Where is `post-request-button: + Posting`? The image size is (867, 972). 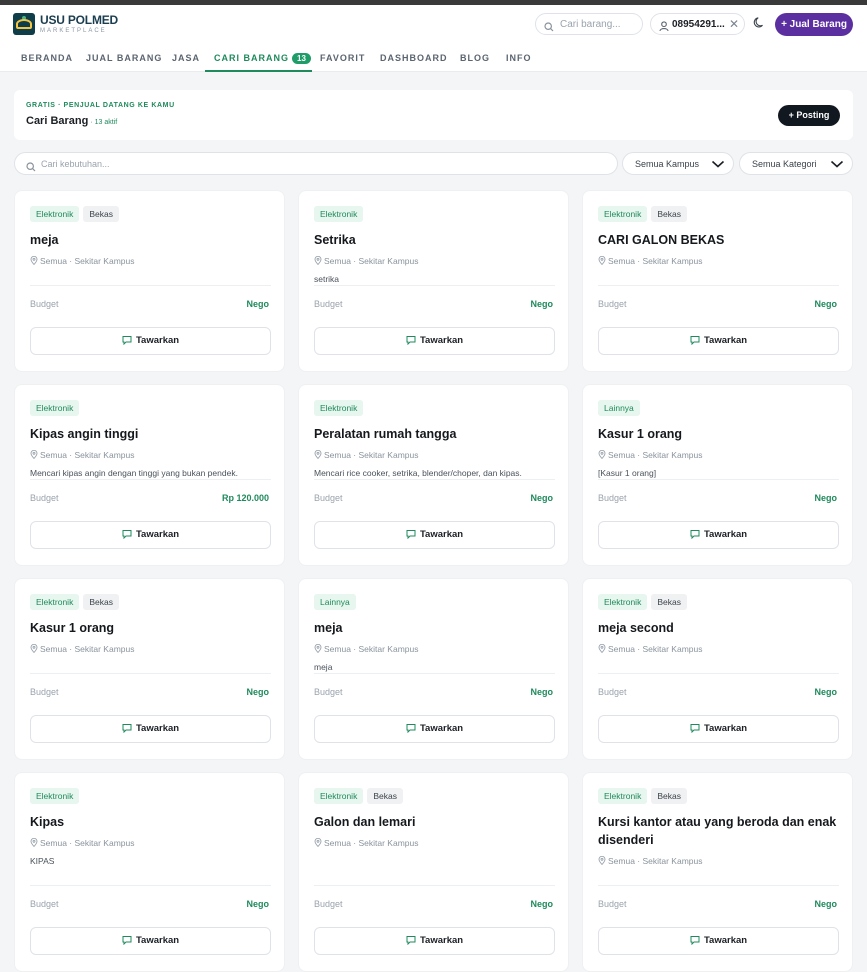
post-request-button: + Posting is located at coordinates (809, 115).